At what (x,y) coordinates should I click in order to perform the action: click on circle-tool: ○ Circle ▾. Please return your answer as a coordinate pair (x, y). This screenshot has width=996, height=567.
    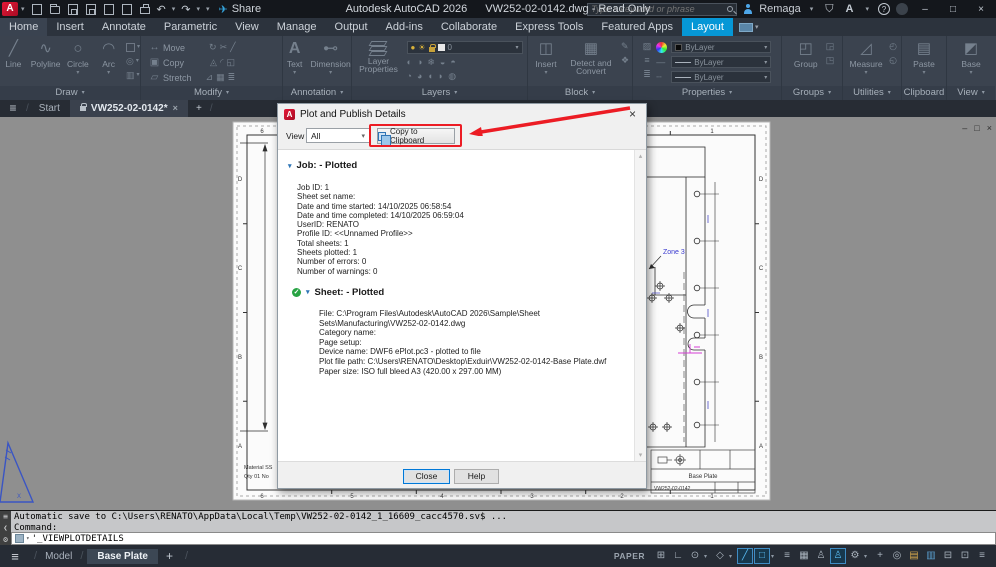
    Looking at the image, I should click on (78, 57).